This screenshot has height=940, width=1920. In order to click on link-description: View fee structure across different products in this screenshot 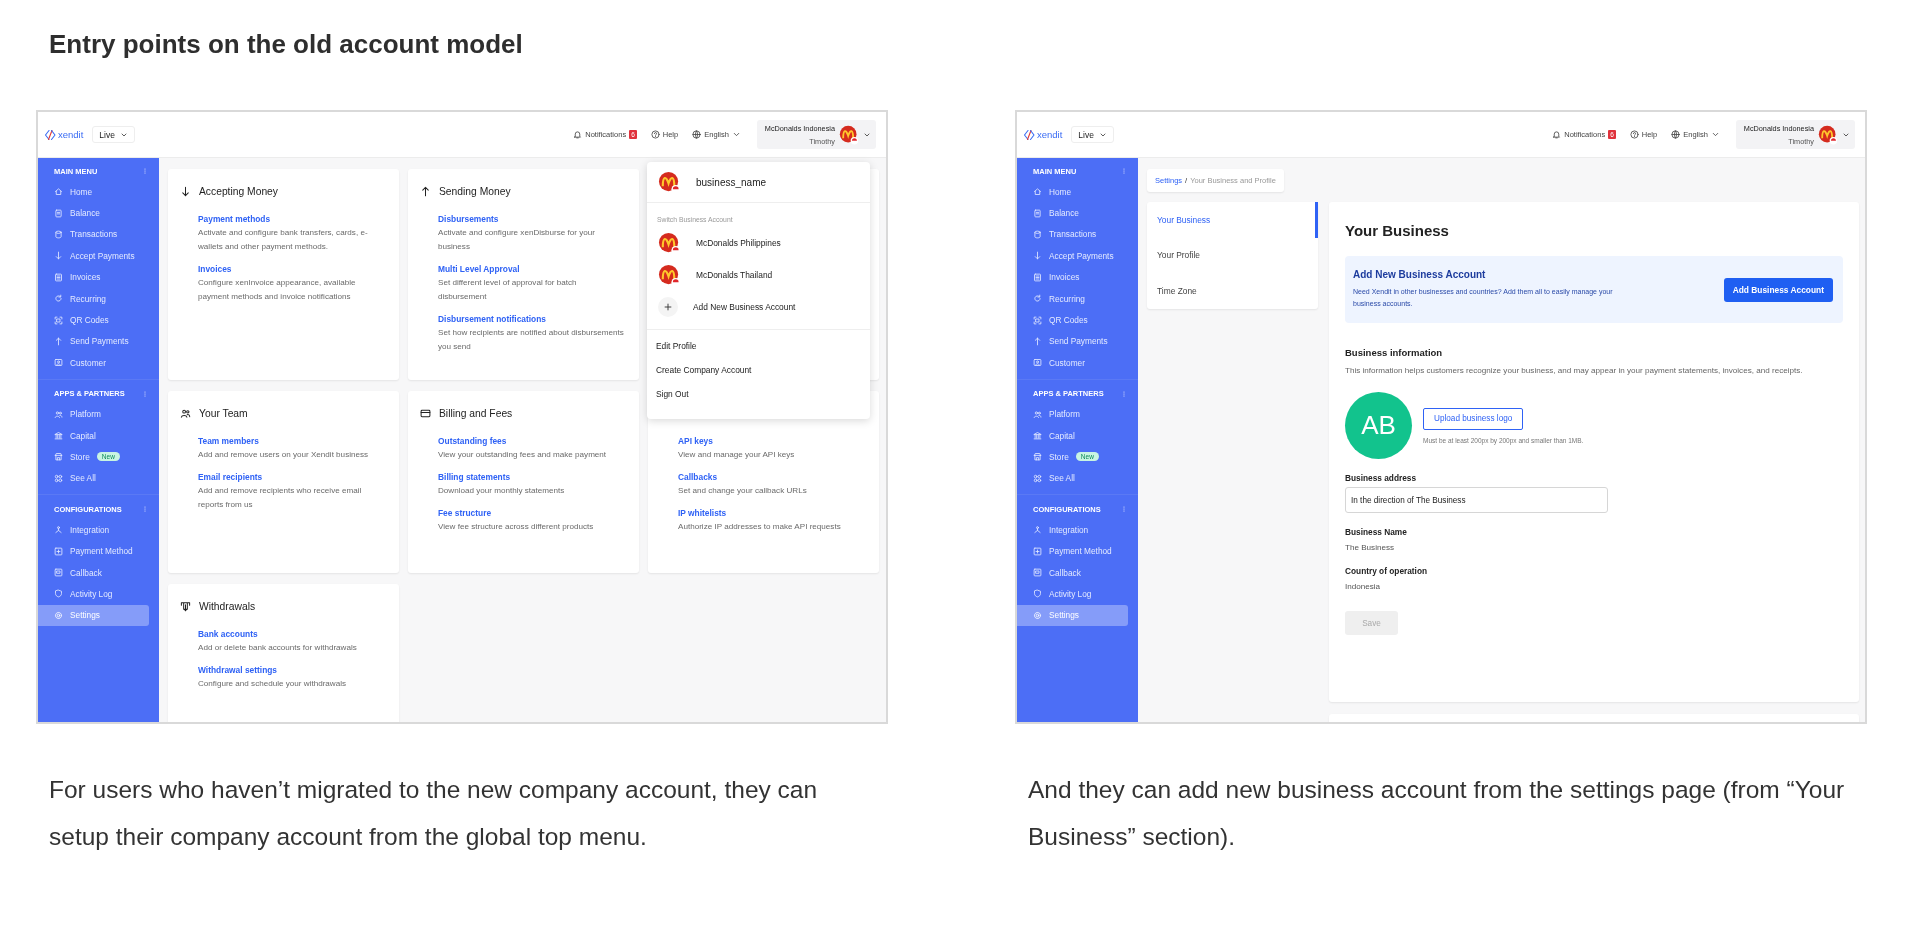, I will do `click(516, 527)`.